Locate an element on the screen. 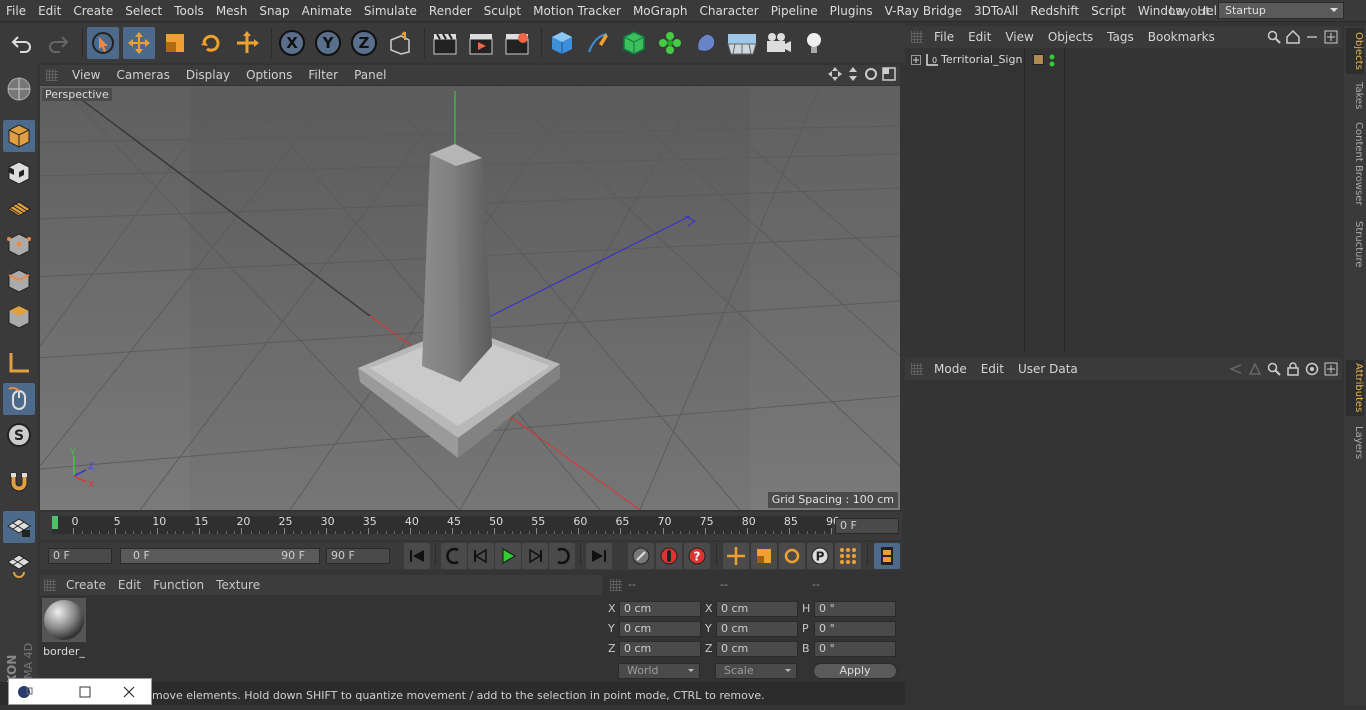 The width and height of the screenshot is (1366, 710). size-mode-dropdown: Scale is located at coordinates (756, 671).